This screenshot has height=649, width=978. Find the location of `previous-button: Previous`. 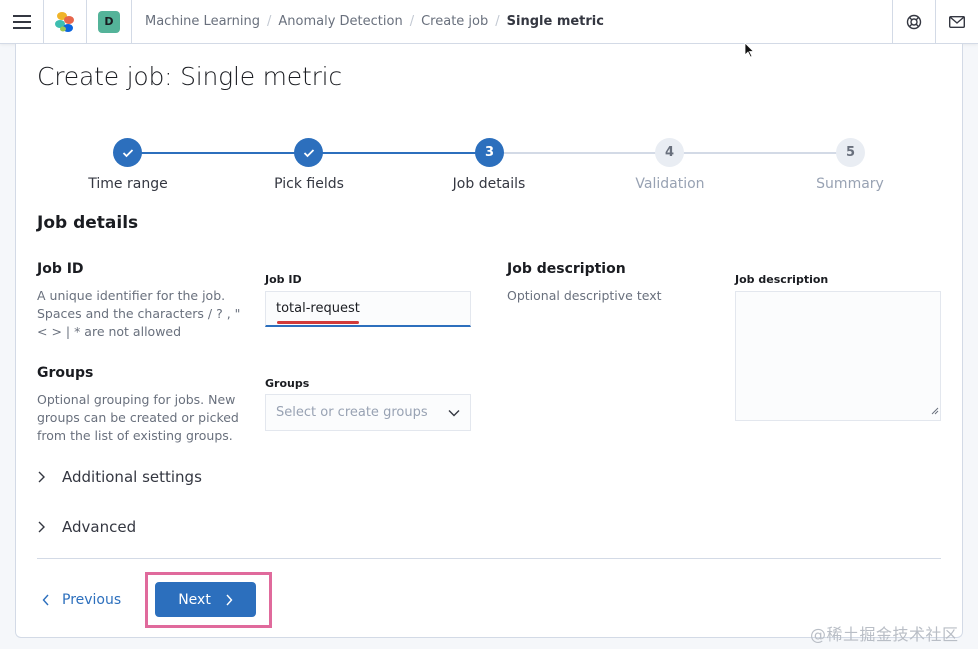

previous-button: Previous is located at coordinates (81, 600).